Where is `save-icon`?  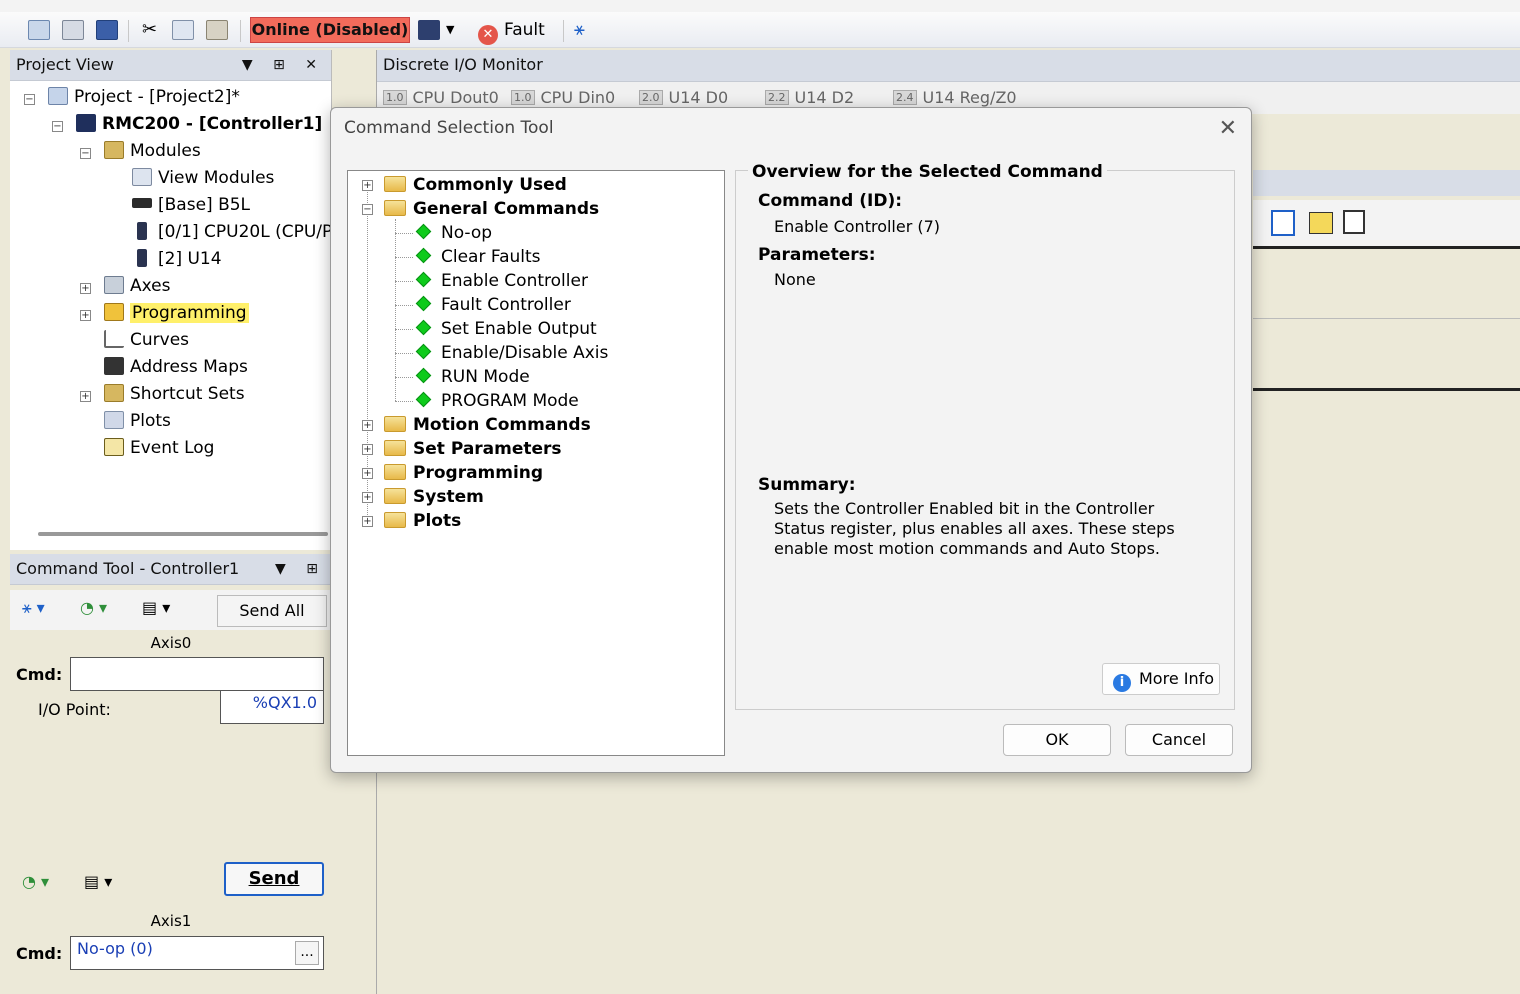
save-icon is located at coordinates (107, 30).